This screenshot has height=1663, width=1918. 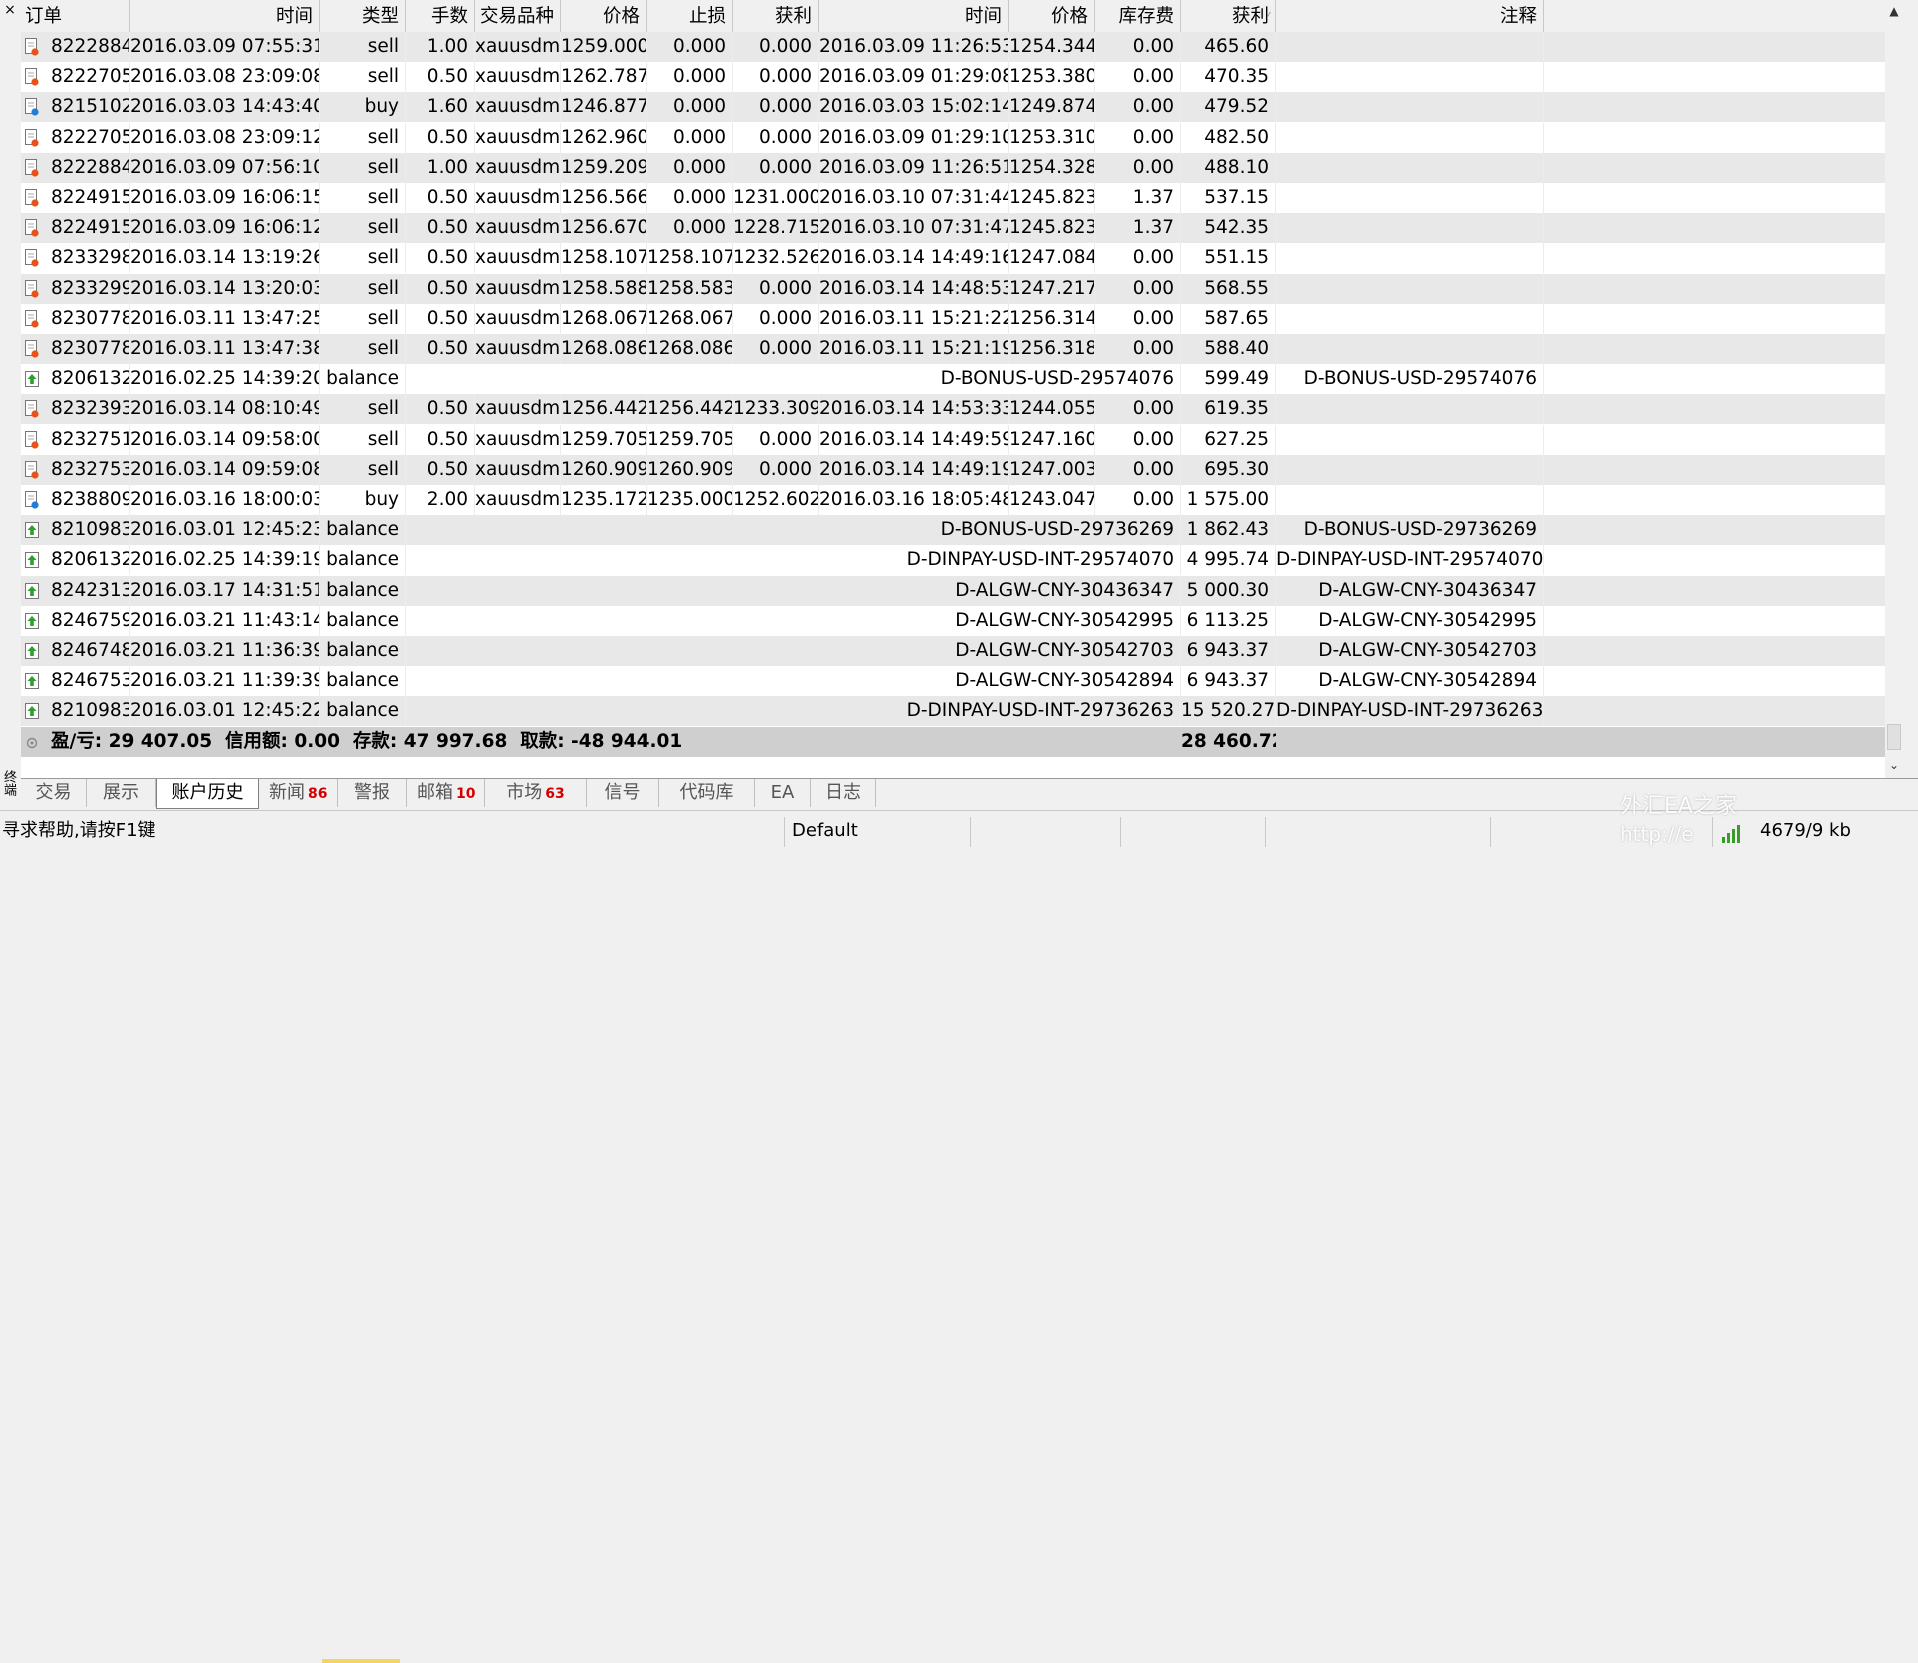 What do you see at coordinates (1138, 16) in the screenshot?
I see `column-header: 库存费` at bounding box center [1138, 16].